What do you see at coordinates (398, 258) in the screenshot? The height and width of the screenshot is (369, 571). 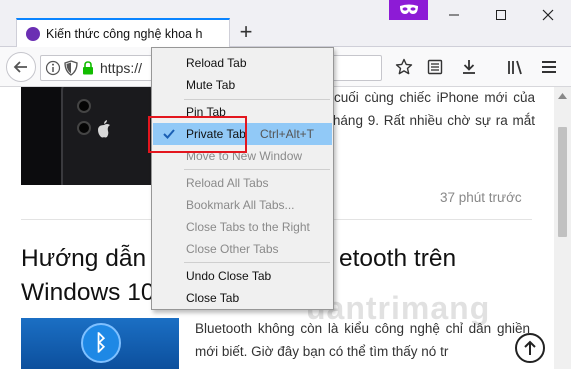 I see `heading-part-right: etooth trên` at bounding box center [398, 258].